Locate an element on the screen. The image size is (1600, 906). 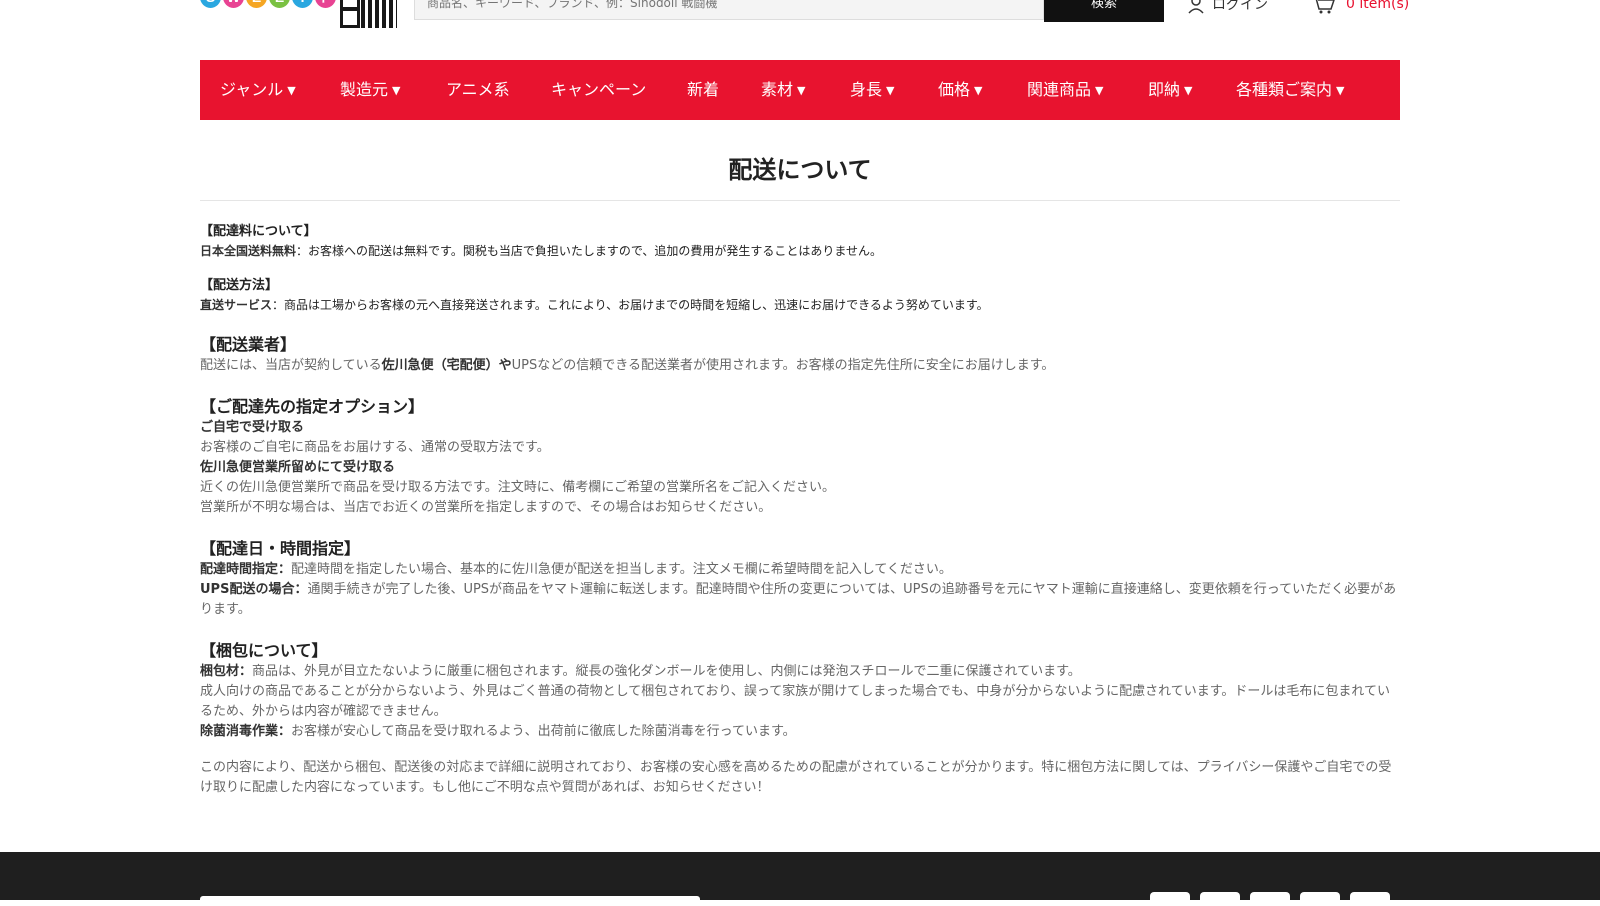
section-heading-datetime: 【配達日・時間指定】 is located at coordinates (280, 548).